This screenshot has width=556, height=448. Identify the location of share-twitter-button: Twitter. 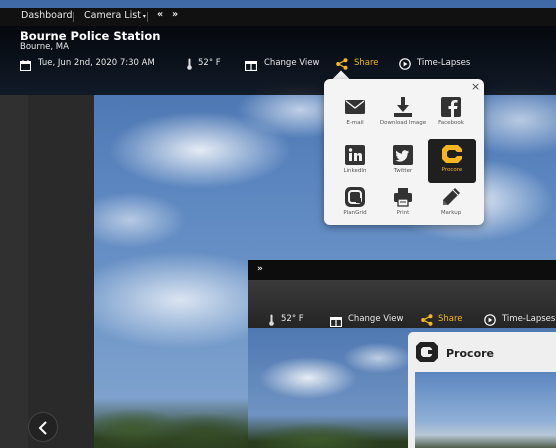
(403, 162).